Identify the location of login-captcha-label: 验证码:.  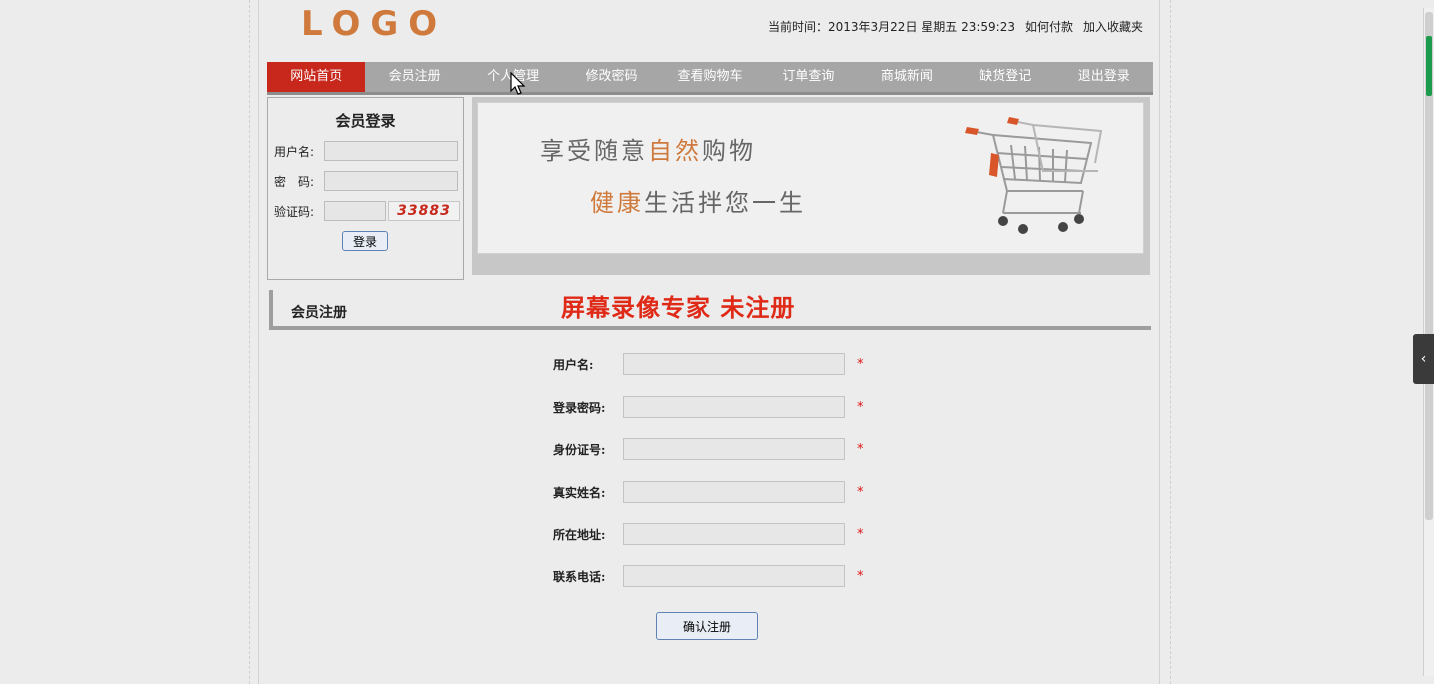
(294, 211).